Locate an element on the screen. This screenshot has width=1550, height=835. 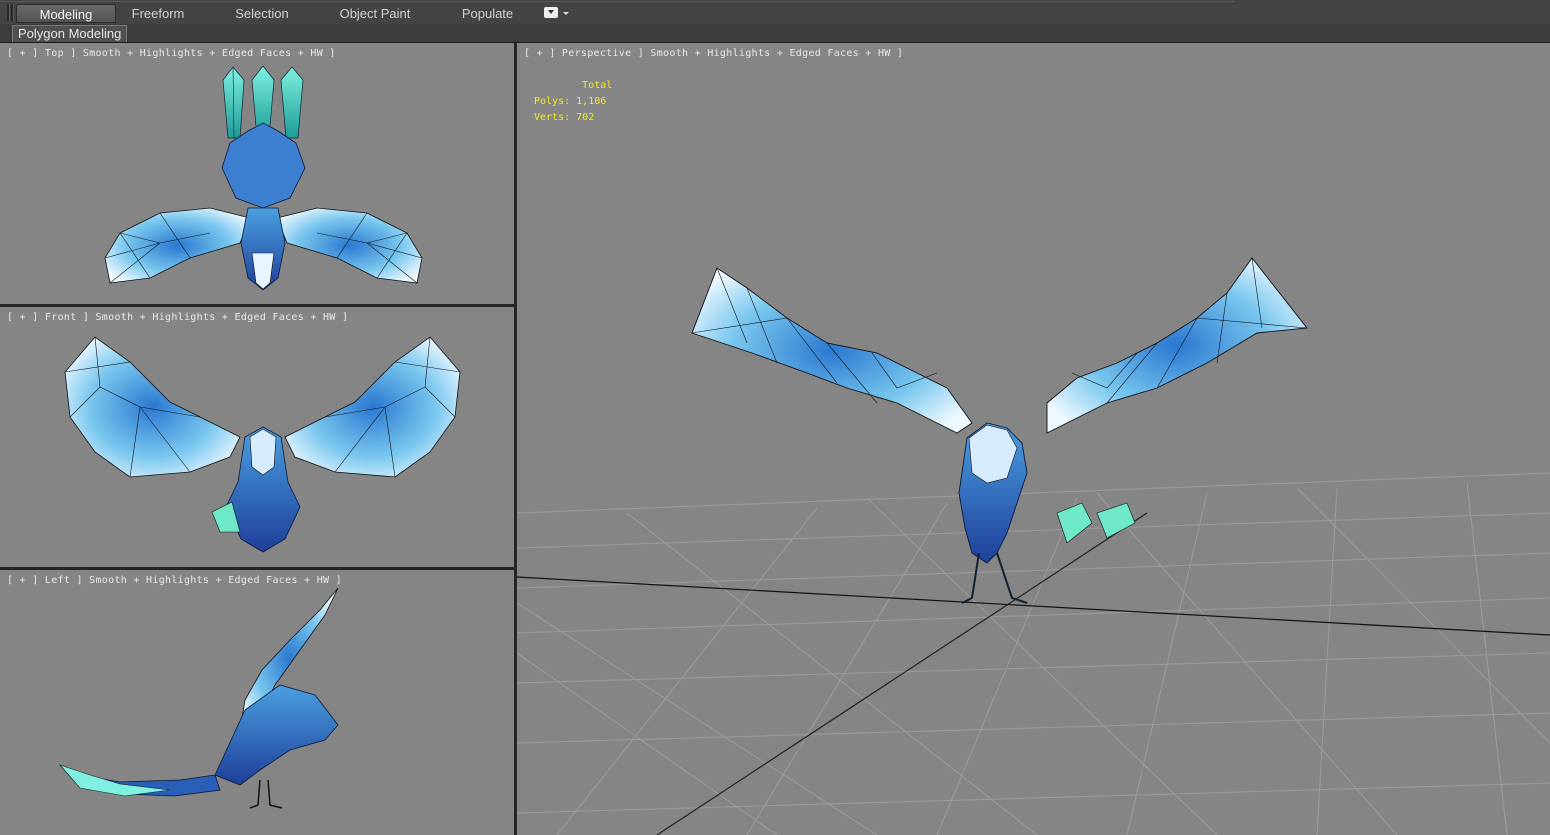
dropdown-arrow-icon is located at coordinates (566, 13).